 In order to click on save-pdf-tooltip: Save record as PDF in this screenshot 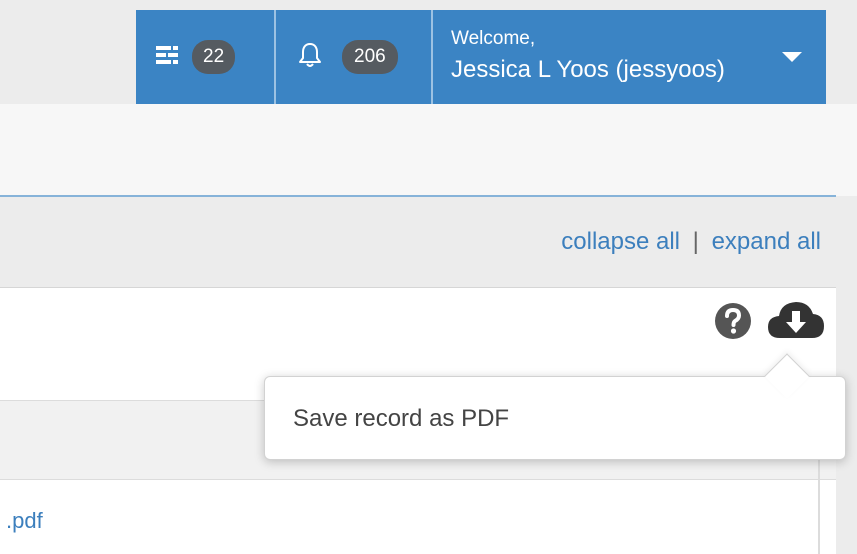, I will do `click(555, 418)`.